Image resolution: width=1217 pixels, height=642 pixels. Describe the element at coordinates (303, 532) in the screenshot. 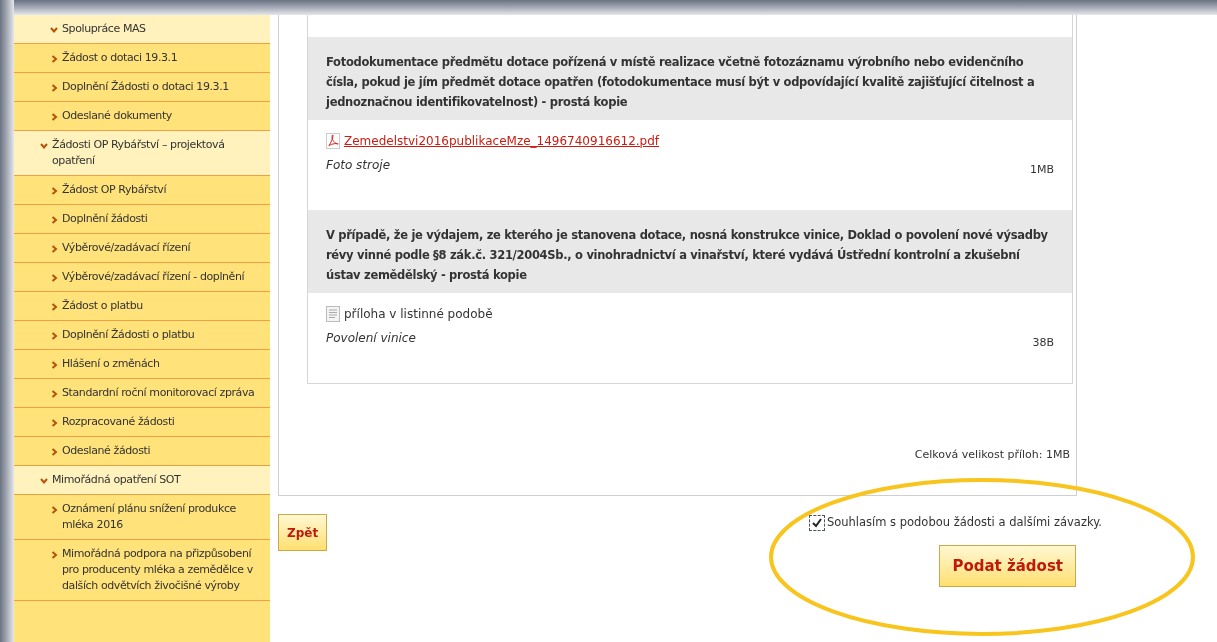

I see `back-button: Zpět` at that location.